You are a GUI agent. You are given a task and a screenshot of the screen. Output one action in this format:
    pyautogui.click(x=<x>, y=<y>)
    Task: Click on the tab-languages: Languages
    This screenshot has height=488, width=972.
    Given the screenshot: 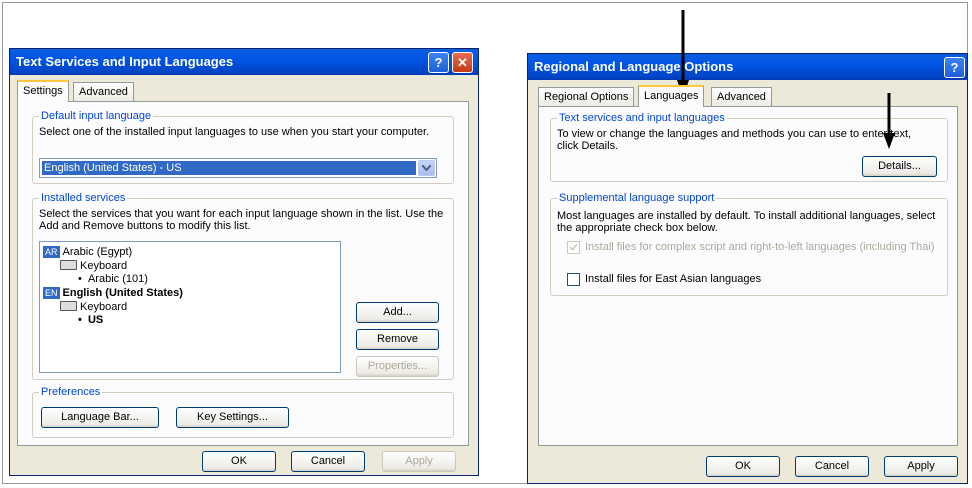 What is the action you would take?
    pyautogui.click(x=671, y=96)
    